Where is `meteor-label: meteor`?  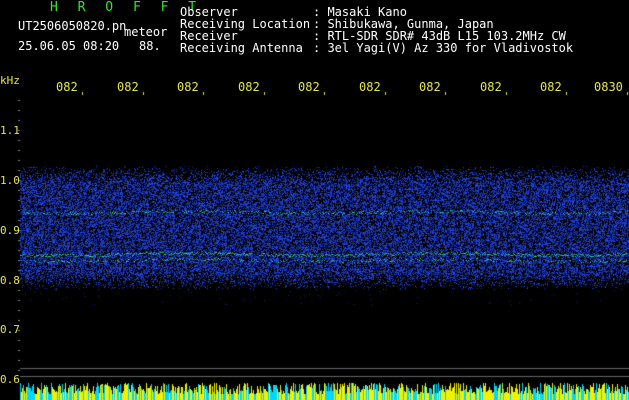 meteor-label: meteor is located at coordinates (146, 32).